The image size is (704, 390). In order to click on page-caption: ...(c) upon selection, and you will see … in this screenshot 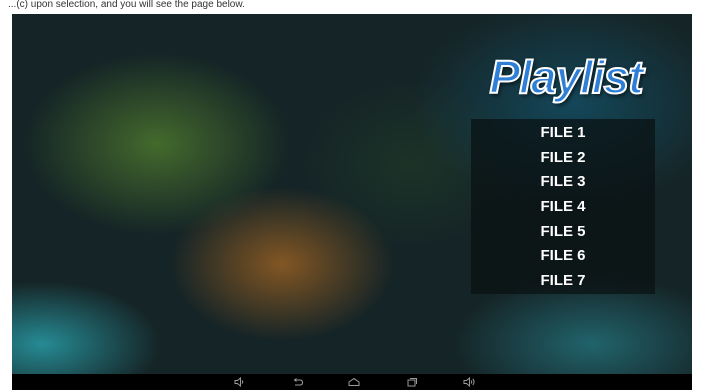, I will do `click(352, 7)`.